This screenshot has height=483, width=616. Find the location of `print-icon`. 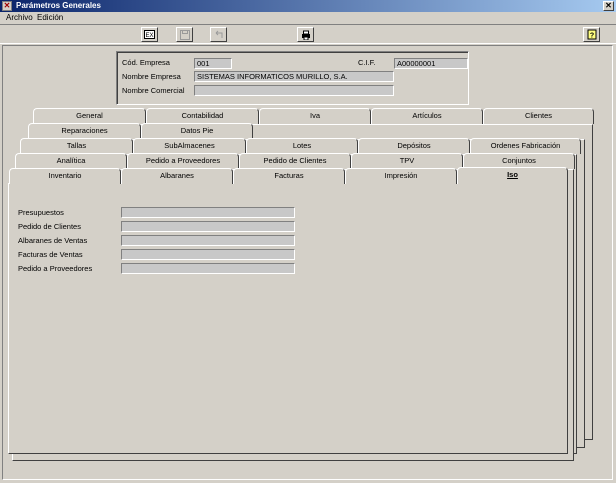

print-icon is located at coordinates (305, 35).